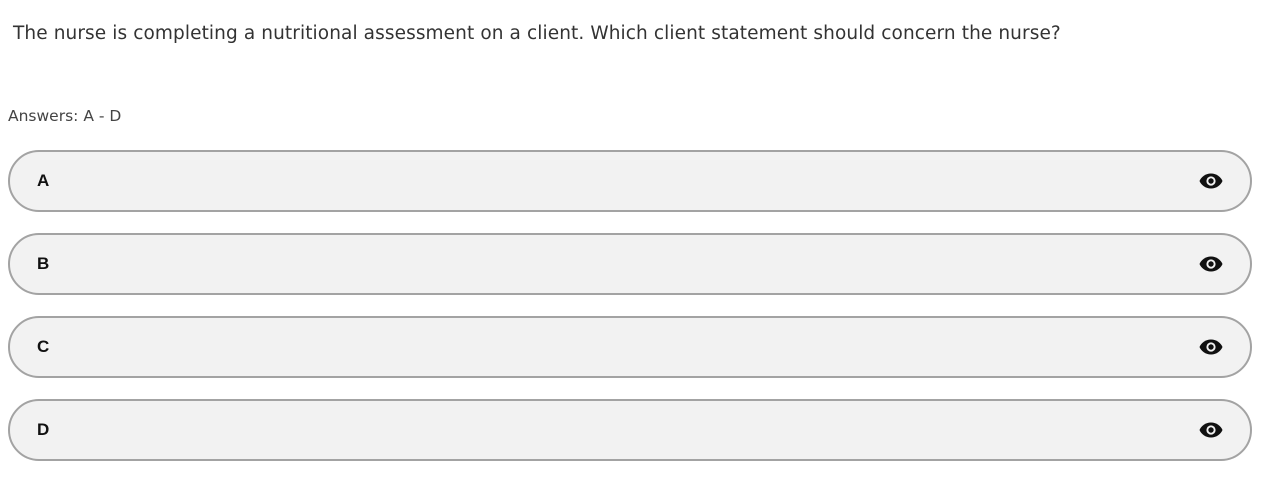 This screenshot has width=1264, height=483. What do you see at coordinates (65, 116) in the screenshot?
I see `answers-range-label: Answers: A - D` at bounding box center [65, 116].